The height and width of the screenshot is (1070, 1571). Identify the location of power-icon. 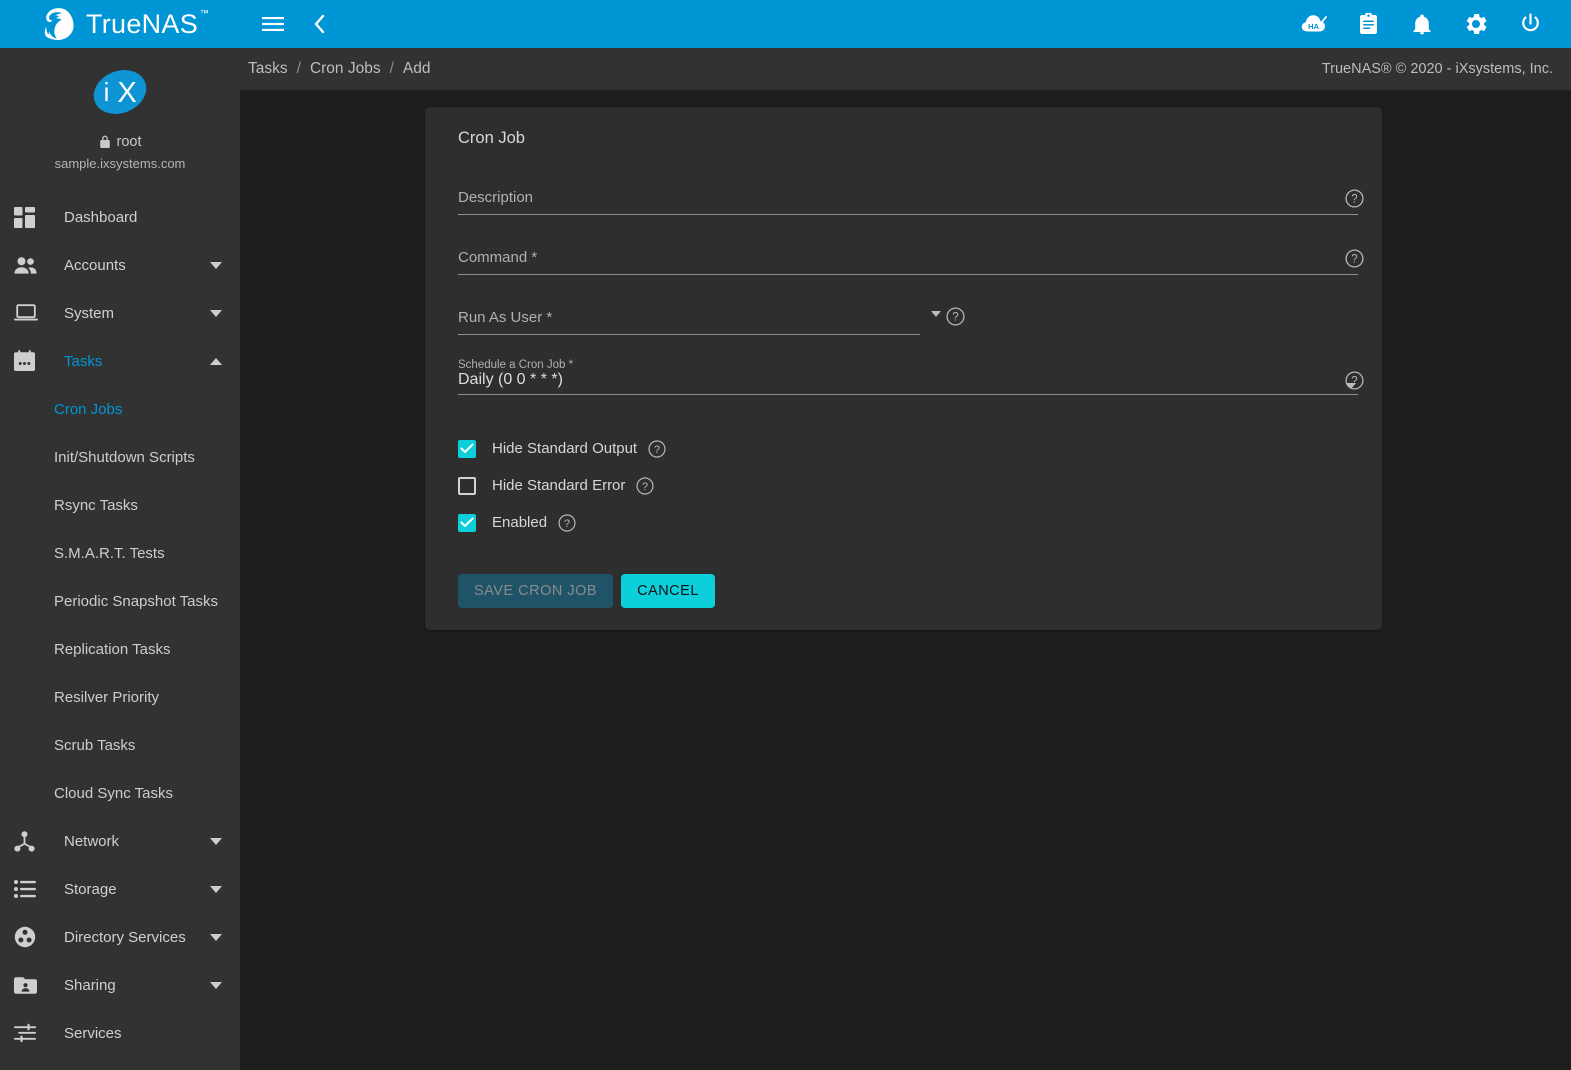
(1530, 24).